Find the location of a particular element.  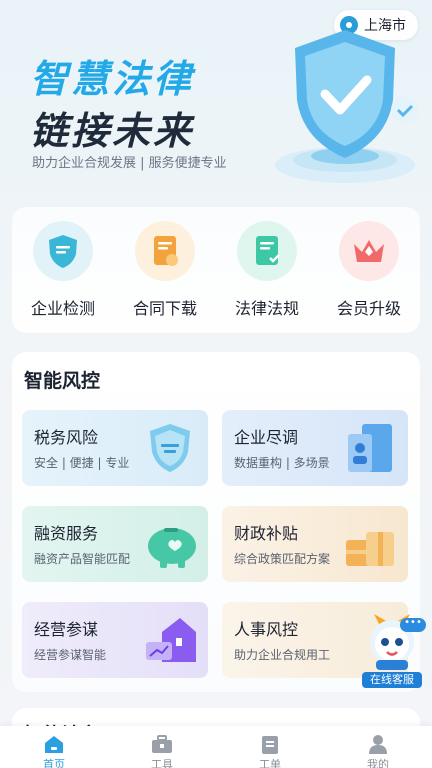

nav-profile: 我的 is located at coordinates (378, 751).